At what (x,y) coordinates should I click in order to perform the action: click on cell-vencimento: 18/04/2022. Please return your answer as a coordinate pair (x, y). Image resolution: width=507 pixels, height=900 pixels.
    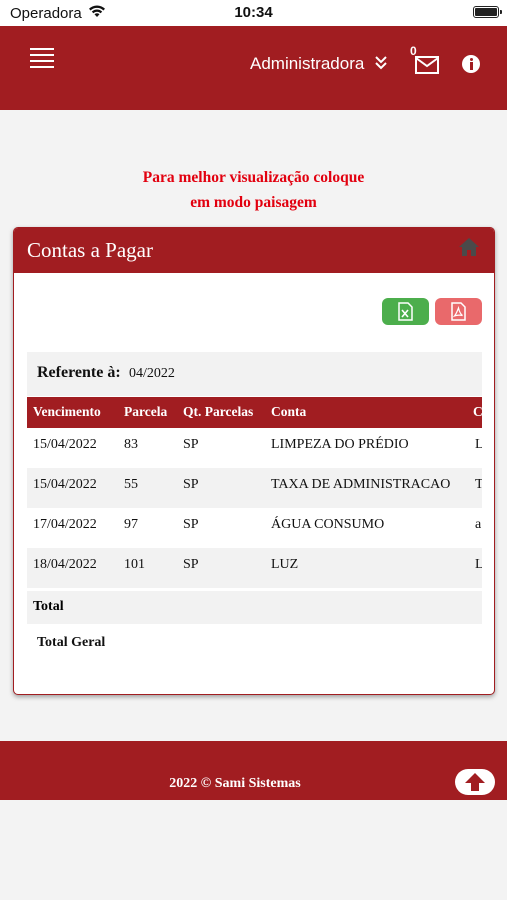
    Looking at the image, I should click on (65, 564).